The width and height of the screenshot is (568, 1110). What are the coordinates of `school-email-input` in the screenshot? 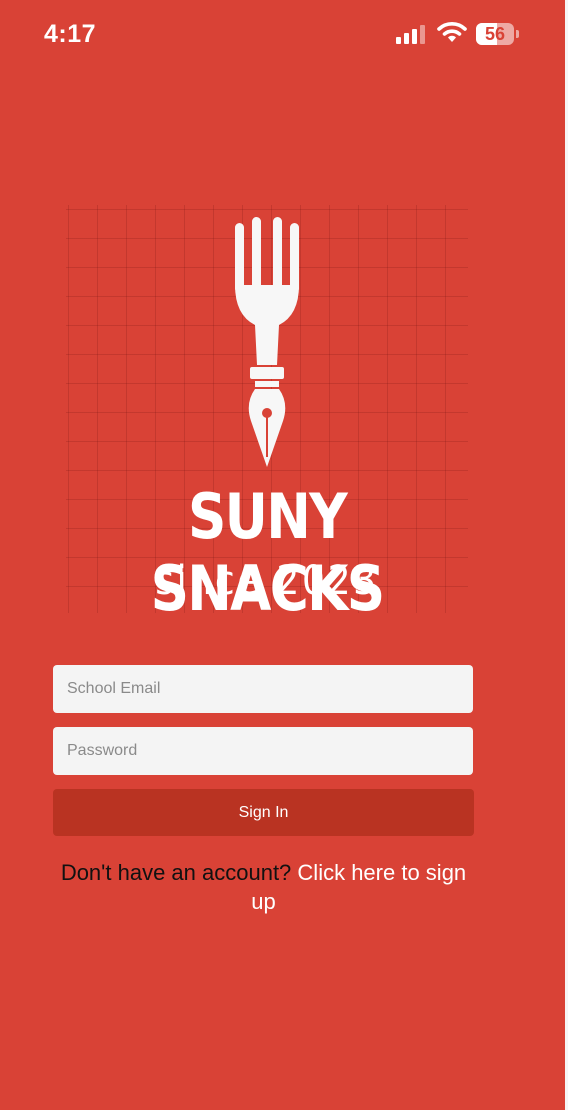 It's located at (263, 689).